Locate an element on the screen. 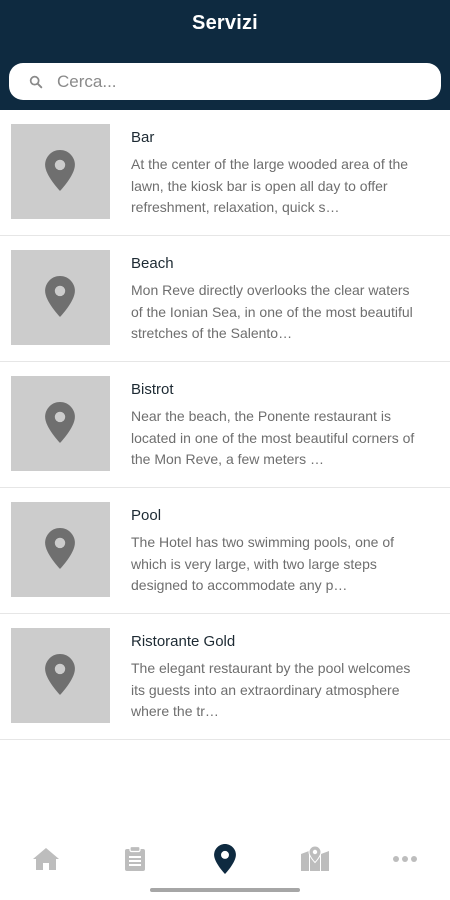 The height and width of the screenshot is (900, 450). bottom-tab-bar is located at coordinates (225, 857).